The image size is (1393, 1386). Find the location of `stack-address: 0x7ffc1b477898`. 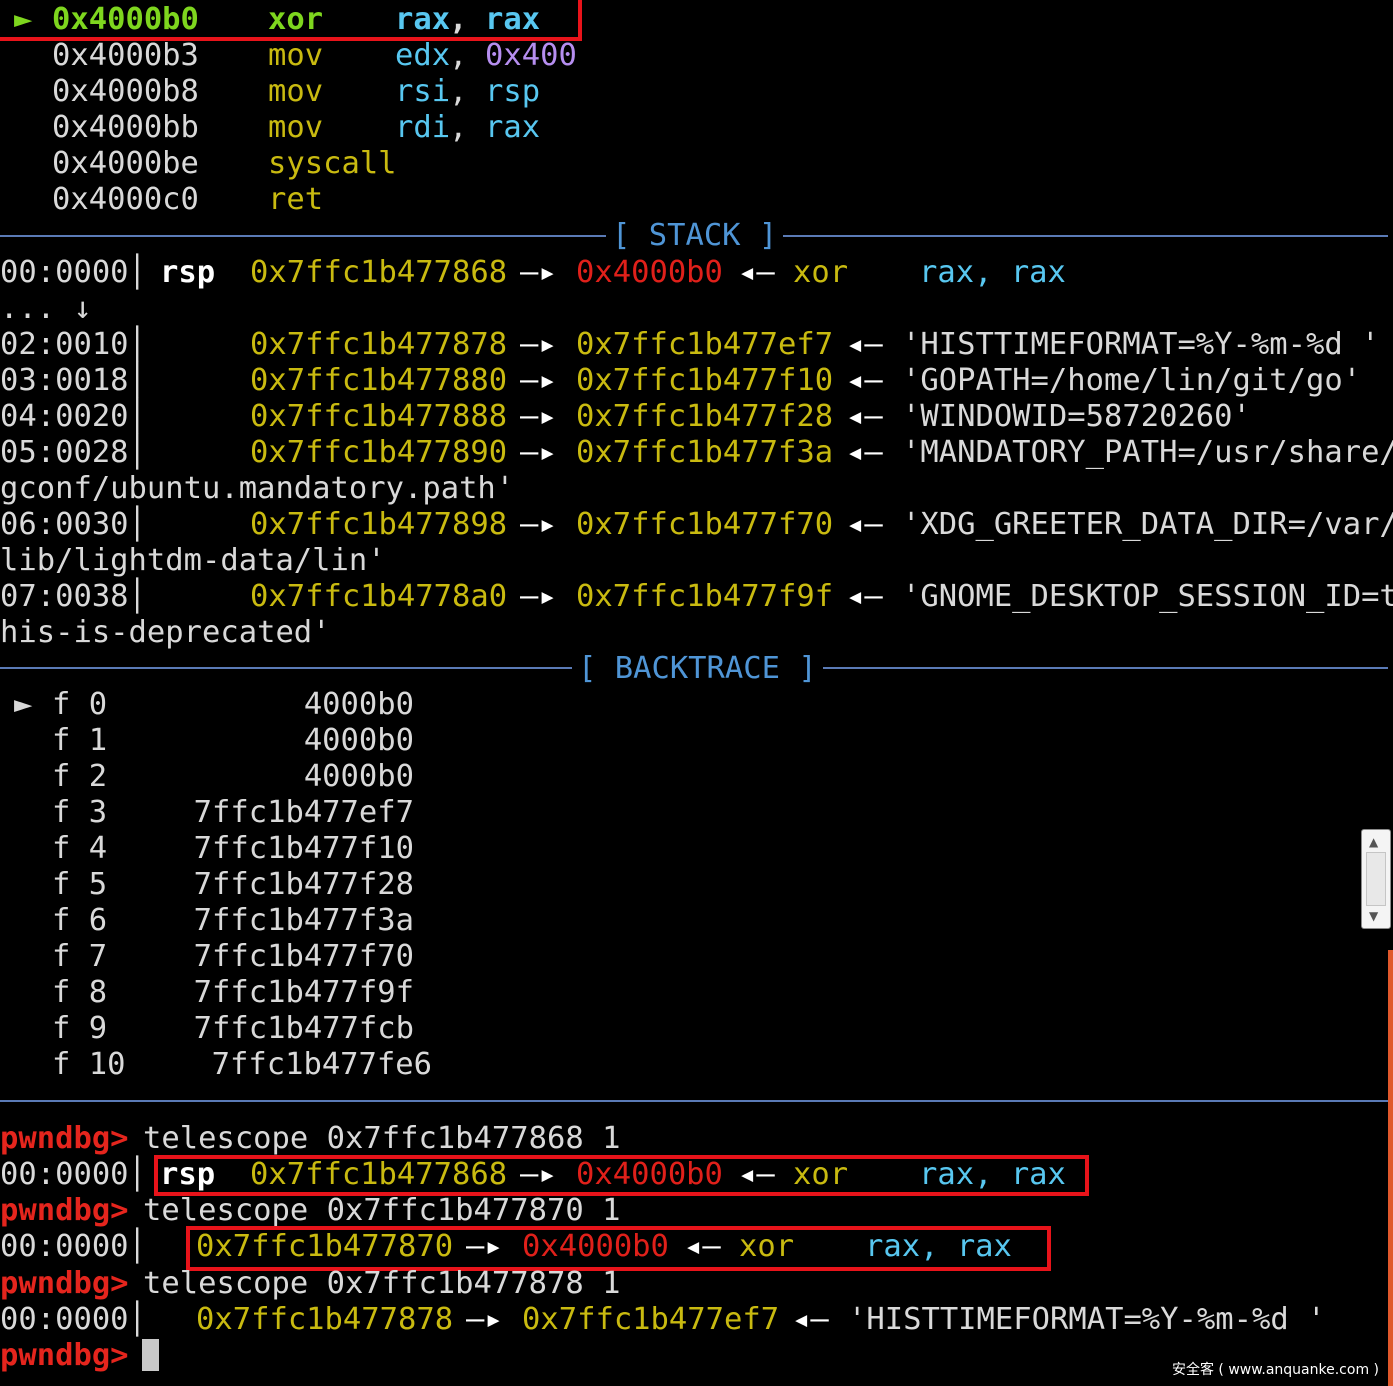

stack-address: 0x7ffc1b477898 is located at coordinates (379, 524).